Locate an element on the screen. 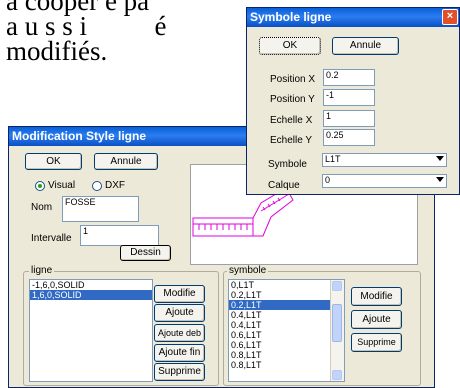 Image resolution: width=460 pixels, height=388 pixels. symbole-scrollbar is located at coordinates (337, 330).